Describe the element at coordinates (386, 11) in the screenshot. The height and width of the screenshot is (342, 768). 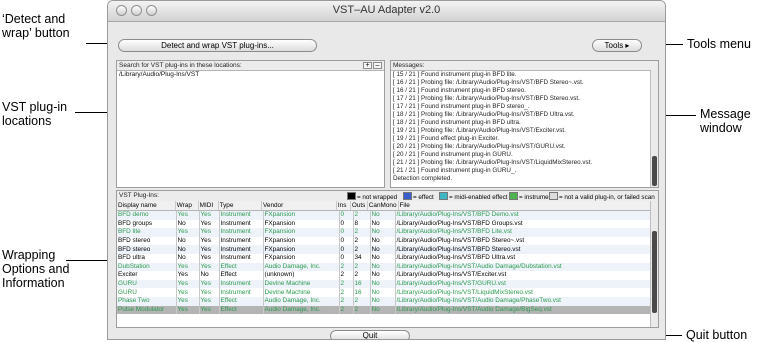
I see `title-bar: VST–AU Adapter v2.0` at that location.